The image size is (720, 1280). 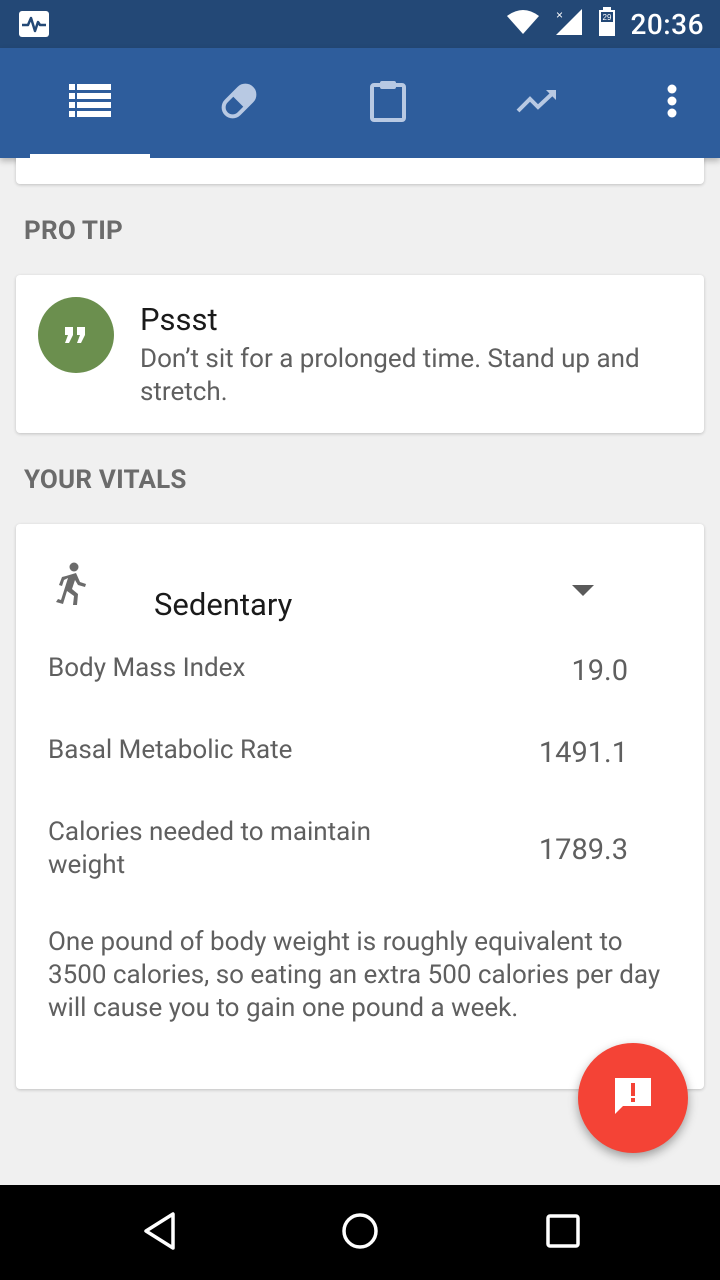 What do you see at coordinates (583, 753) in the screenshot?
I see `bmr-value: 1491.1` at bounding box center [583, 753].